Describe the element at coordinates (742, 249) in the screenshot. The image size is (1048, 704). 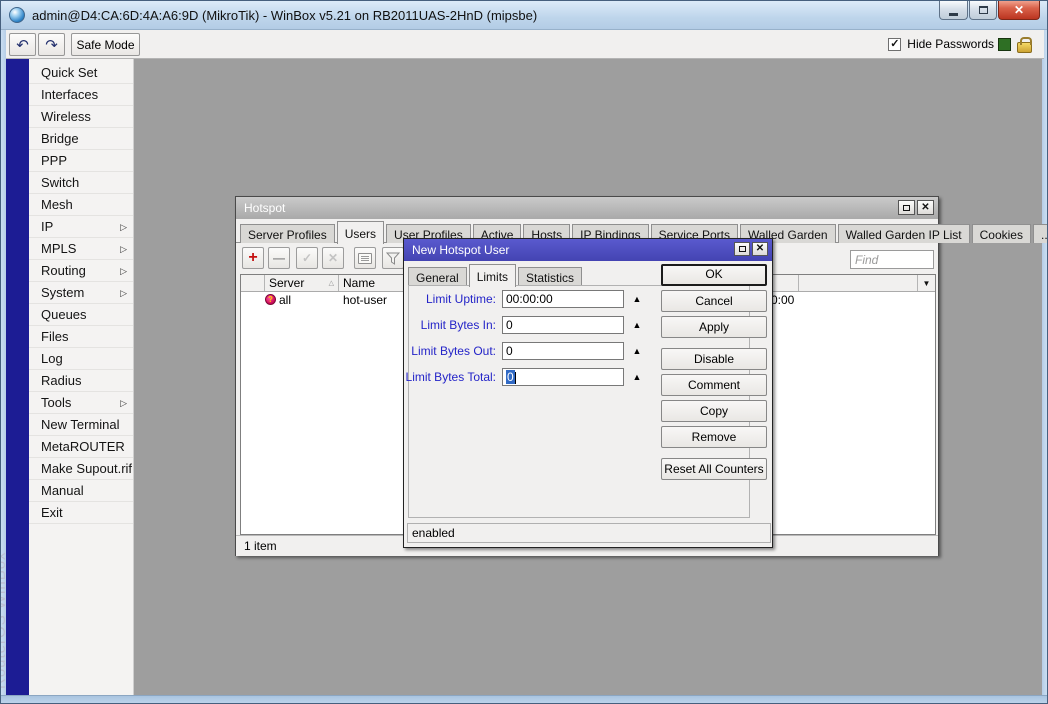
I see `dialog-maximize-button` at that location.